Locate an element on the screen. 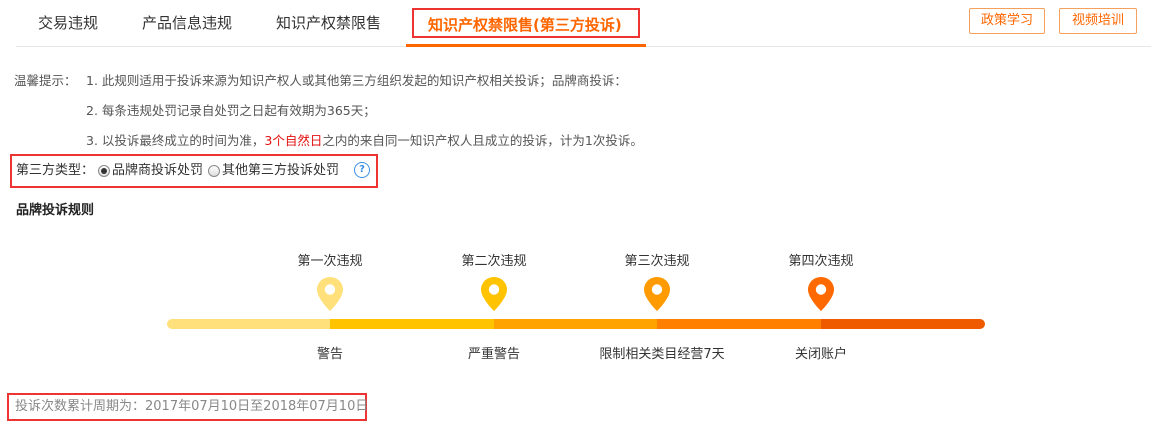 The width and height of the screenshot is (1160, 426). option-brand-complaint-label: 品牌商投诉处罚 is located at coordinates (157, 171).